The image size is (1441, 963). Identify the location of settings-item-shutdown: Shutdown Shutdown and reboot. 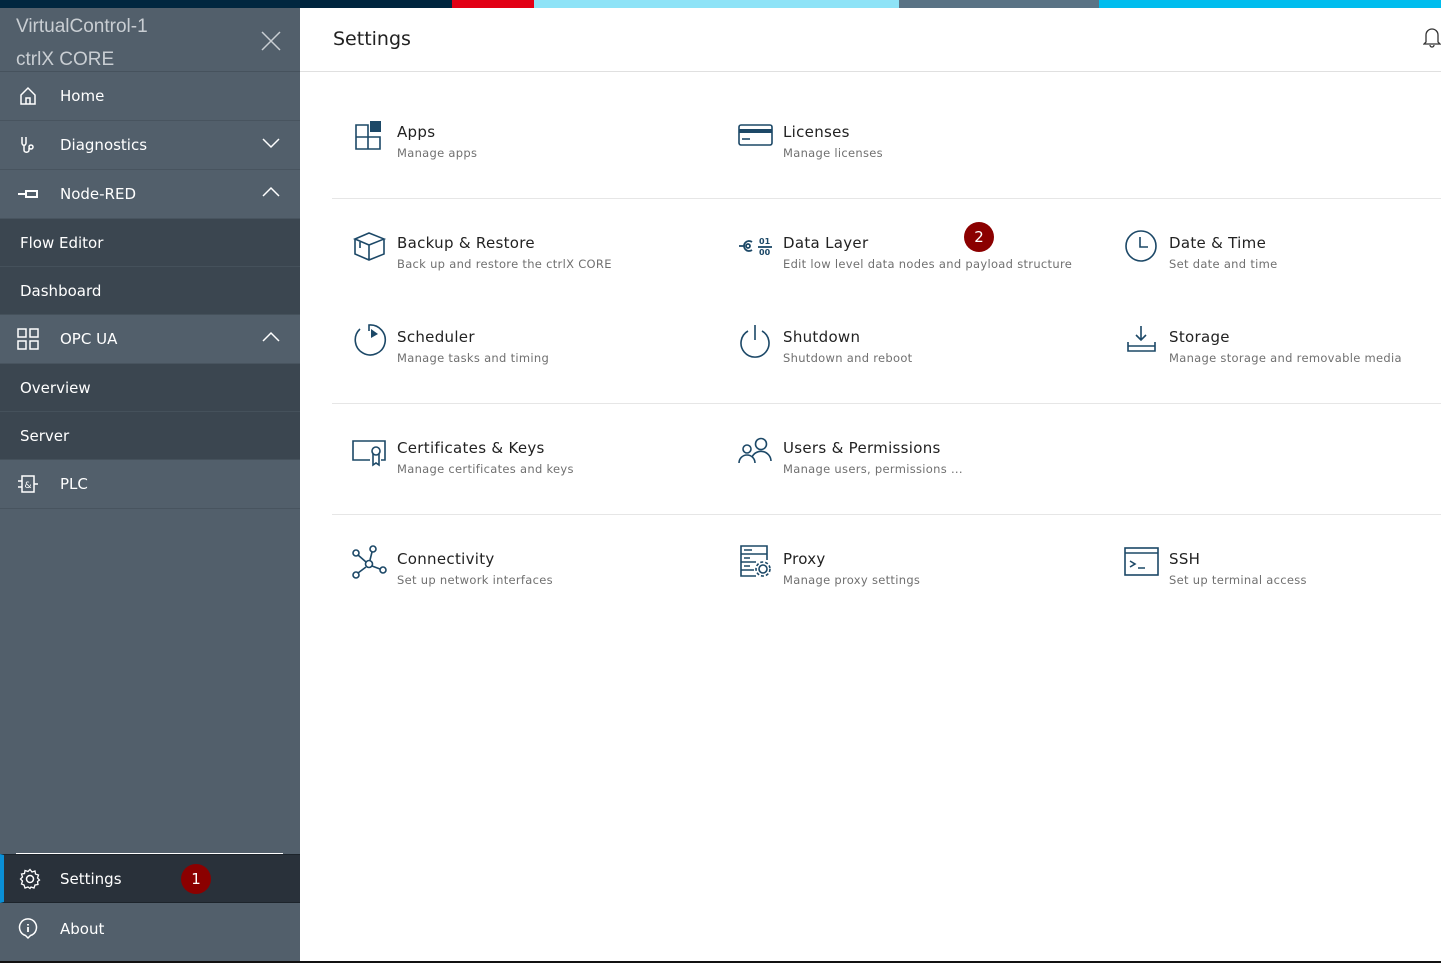
(931, 356).